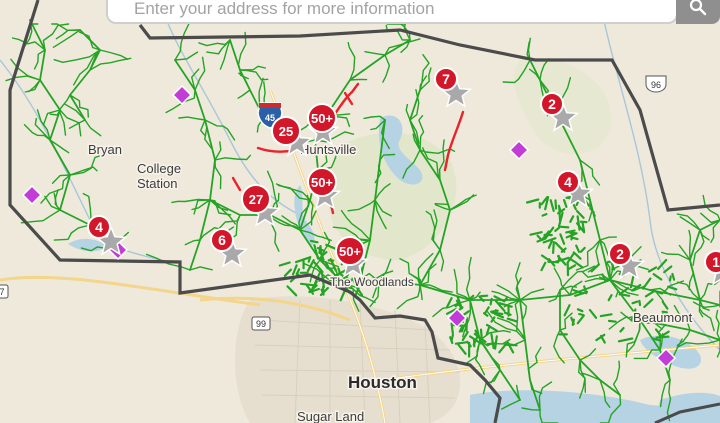 The width and height of the screenshot is (720, 423). Describe the element at coordinates (382, 382) in the screenshot. I see `city-label: Houston` at that location.